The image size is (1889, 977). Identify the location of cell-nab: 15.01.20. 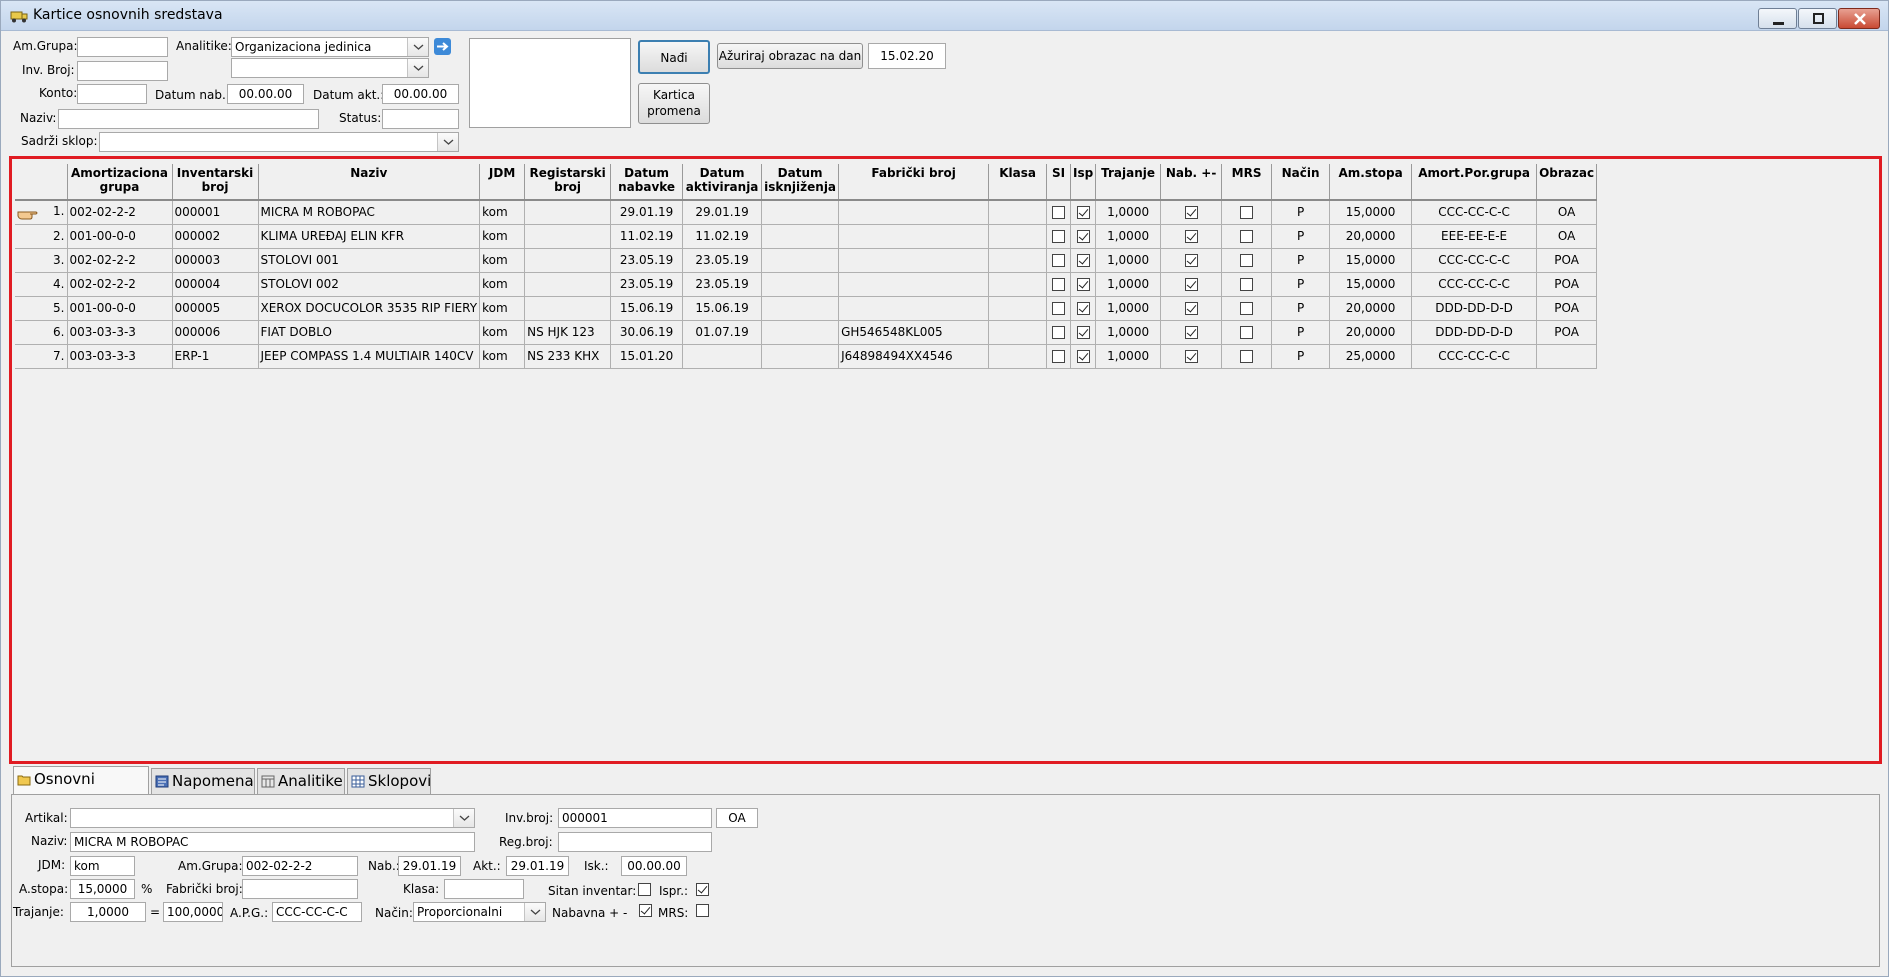
(647, 356).